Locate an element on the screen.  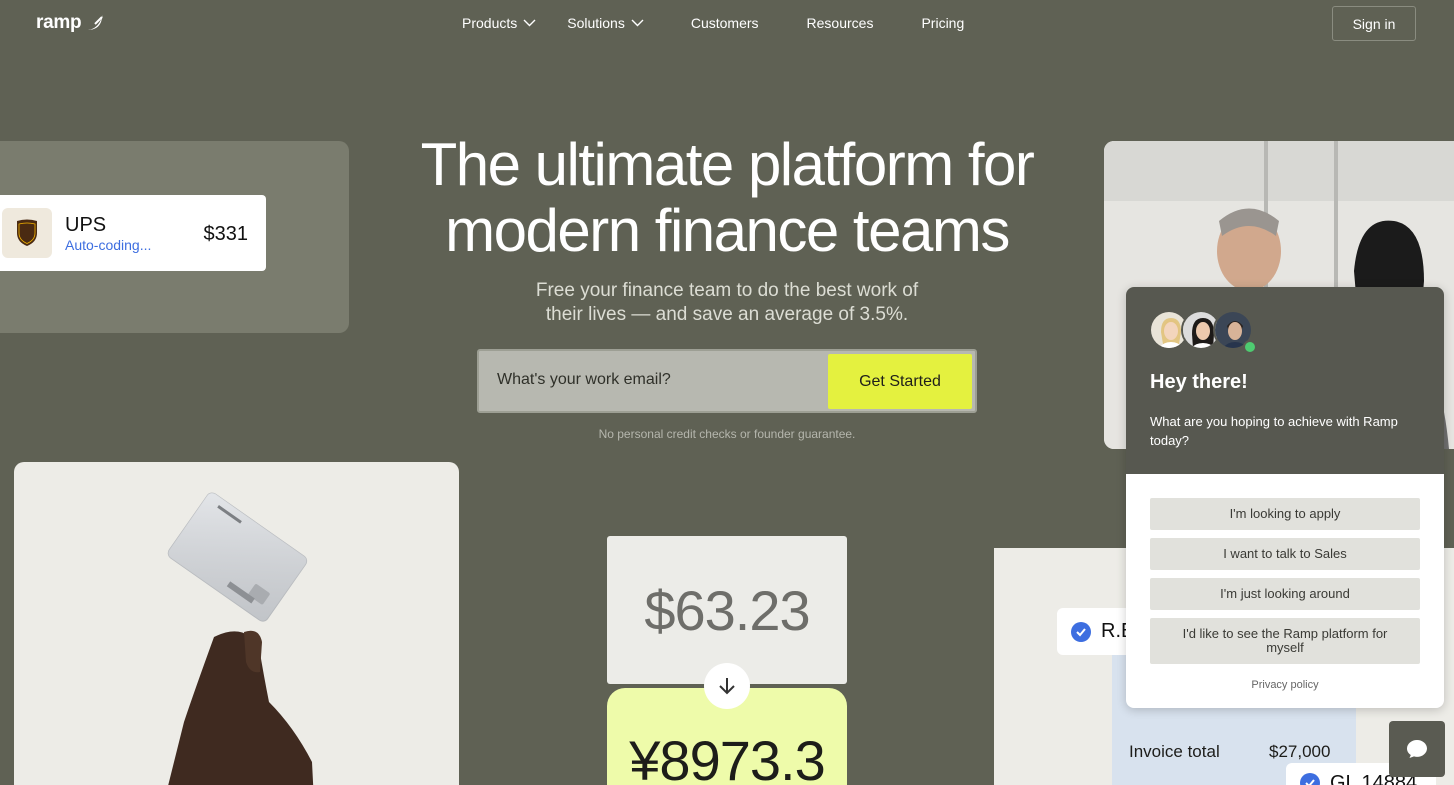
online-status-dot is located at coordinates (1250, 347).